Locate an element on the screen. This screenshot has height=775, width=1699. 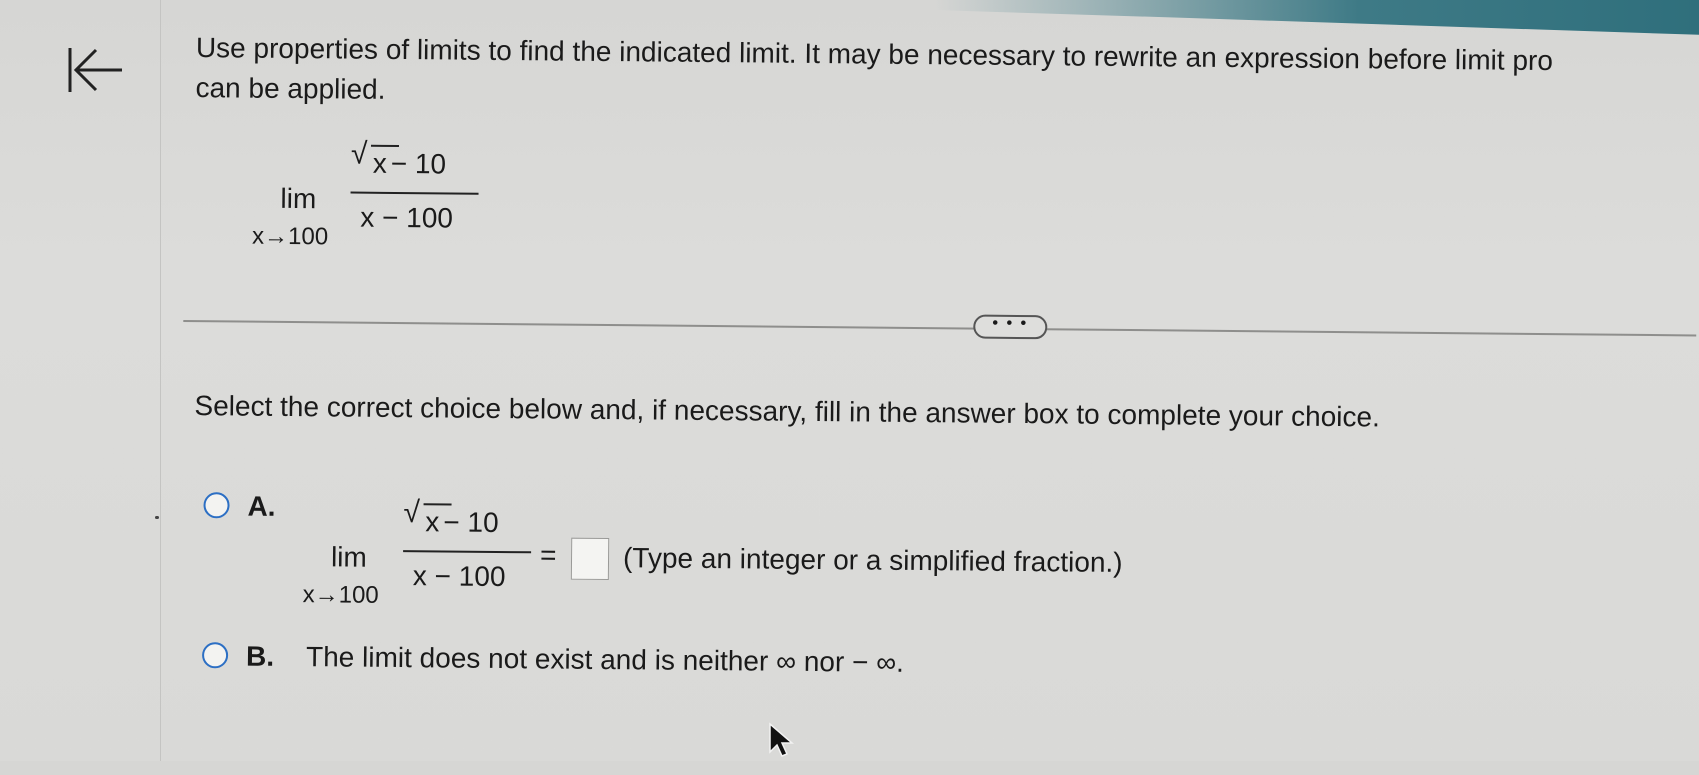
choice-a-radio is located at coordinates (216, 505).